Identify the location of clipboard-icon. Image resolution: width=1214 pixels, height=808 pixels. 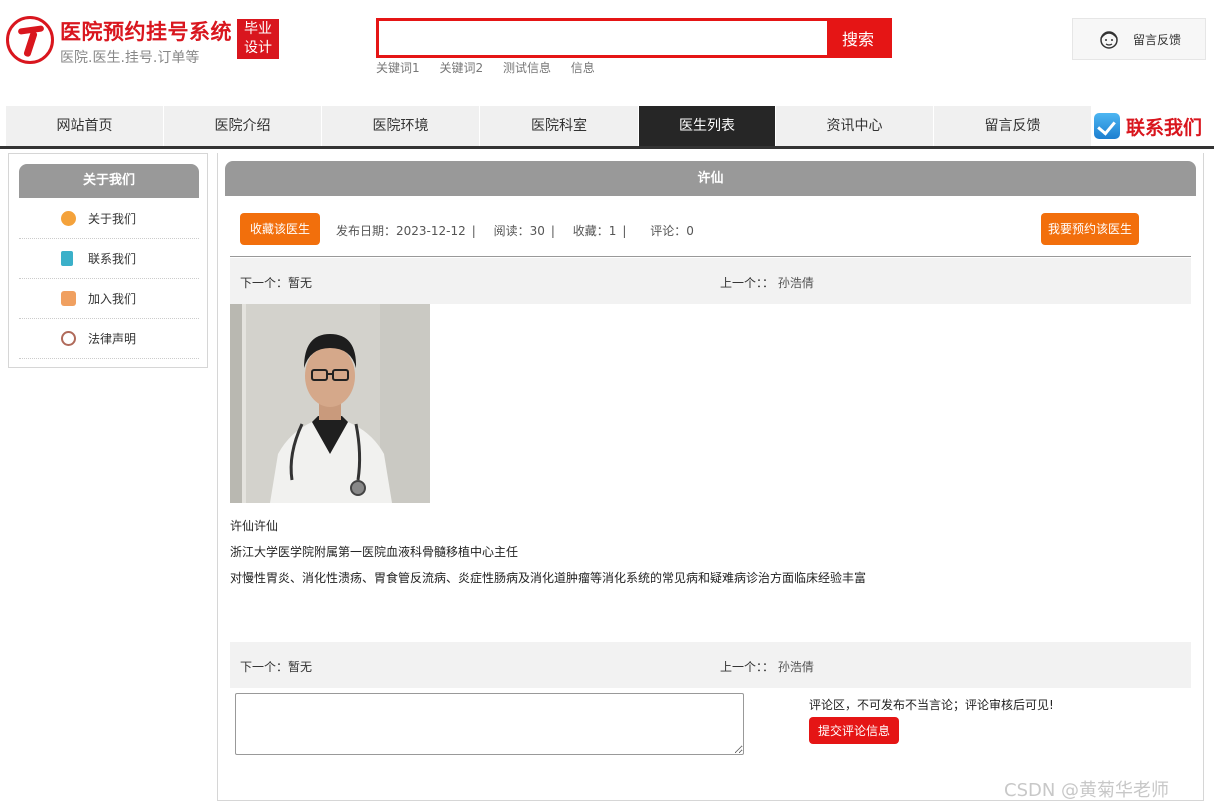
(67, 258).